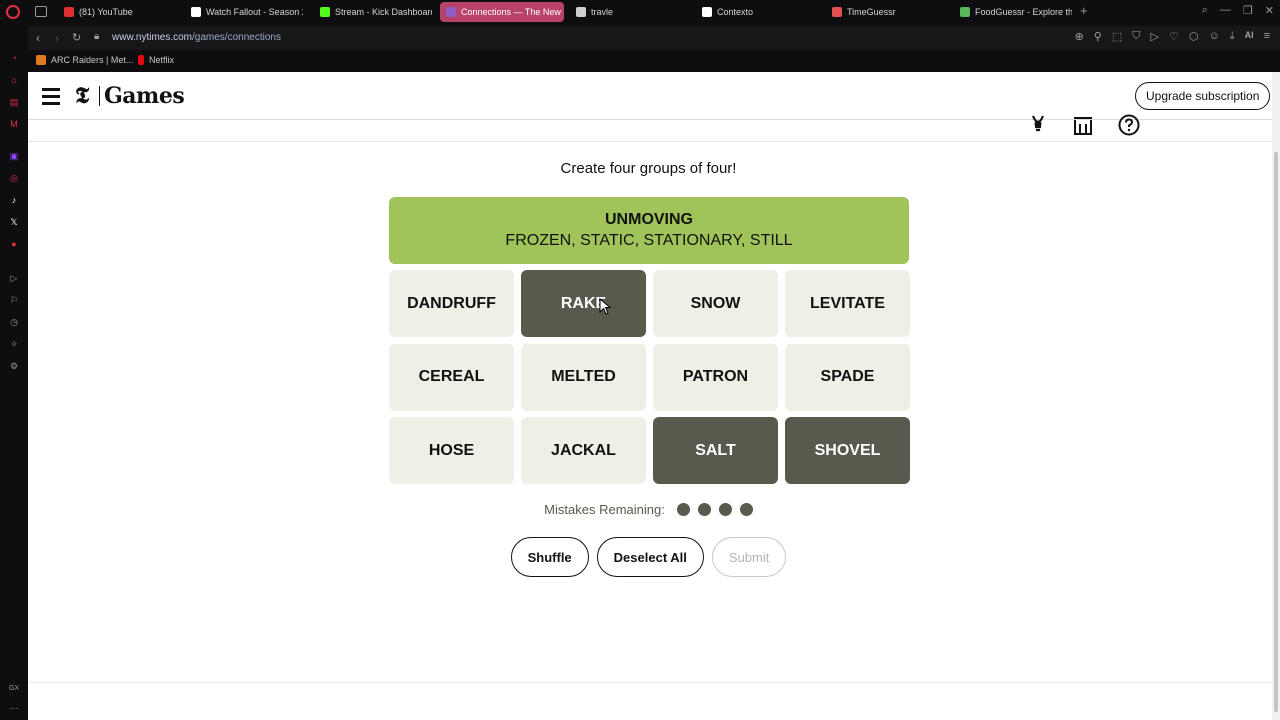 This screenshot has height=720, width=1280. What do you see at coordinates (82, 95) in the screenshot?
I see `nyt-logo-icon: 𝕿` at bounding box center [82, 95].